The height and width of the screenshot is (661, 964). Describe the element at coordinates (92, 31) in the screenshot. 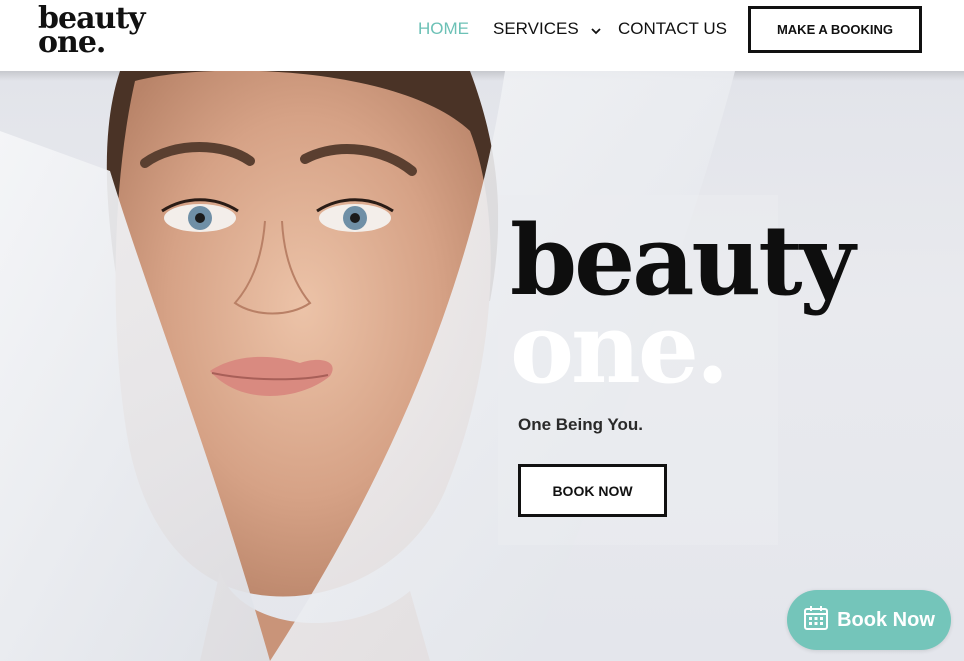

I see `brand-logo: beauty one.` at that location.